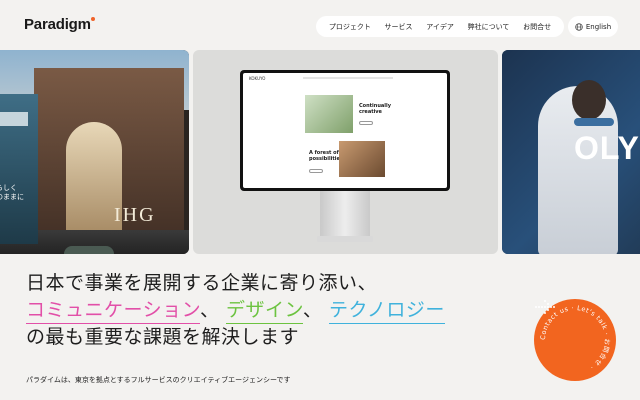  I want to click on screen-logo: KOKUYO, so click(257, 78).